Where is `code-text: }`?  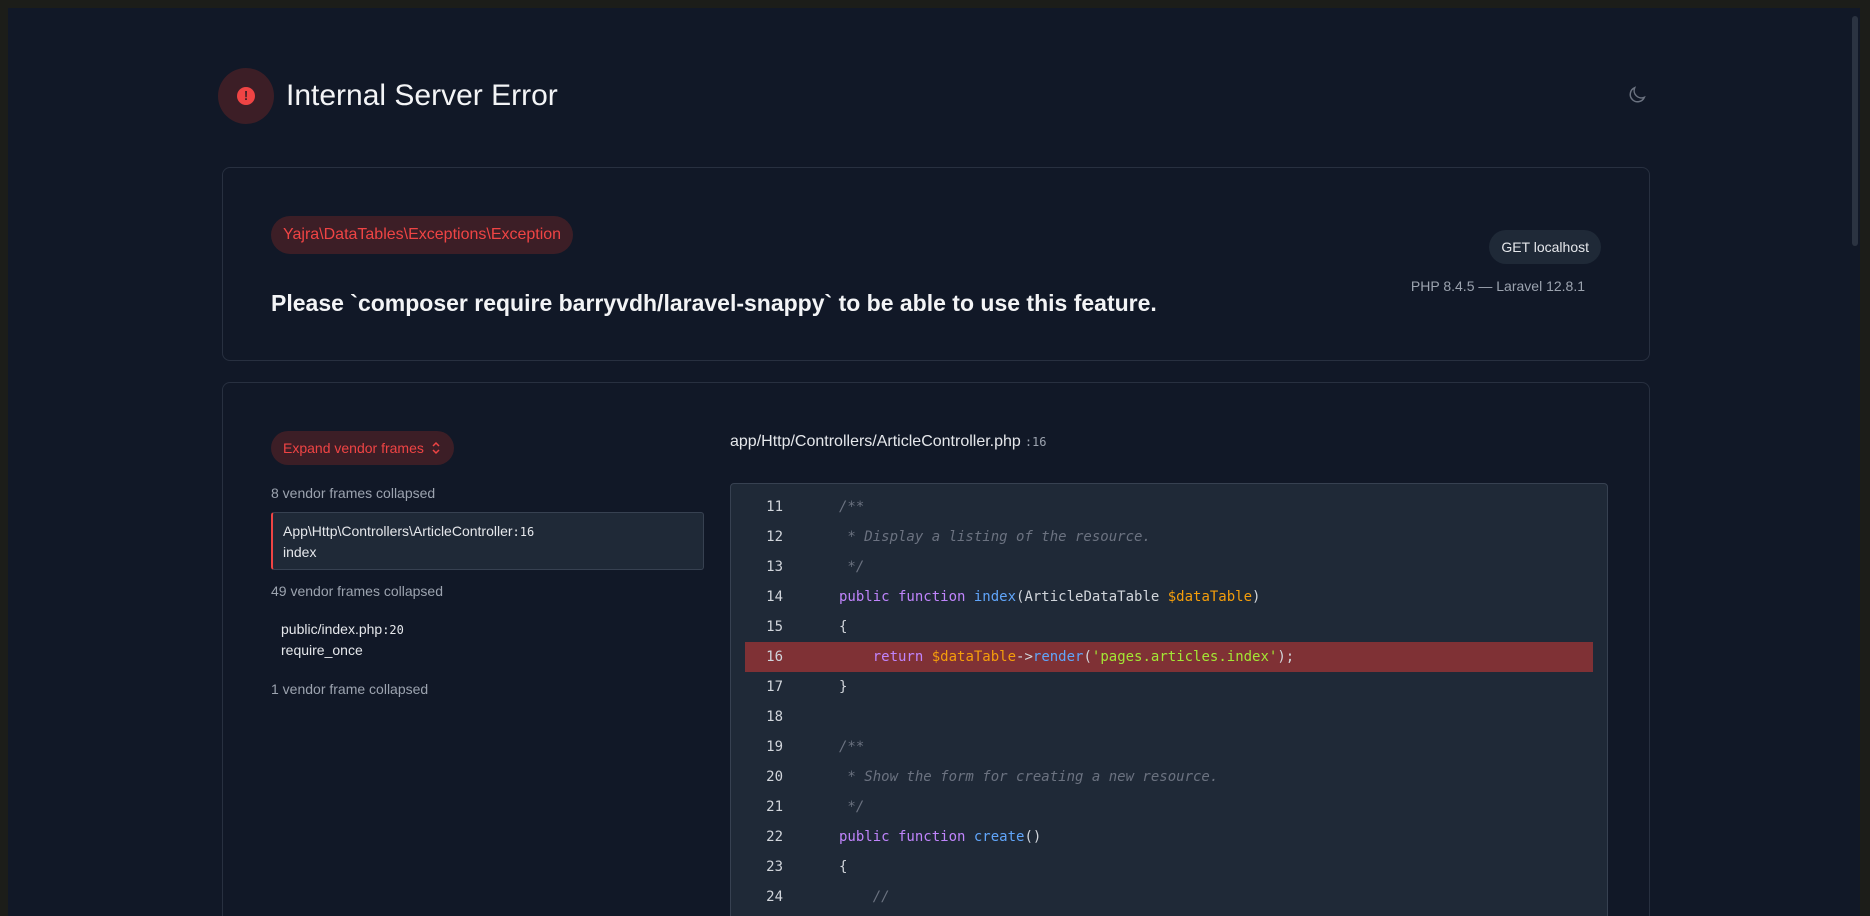
code-text: } is located at coordinates (843, 687).